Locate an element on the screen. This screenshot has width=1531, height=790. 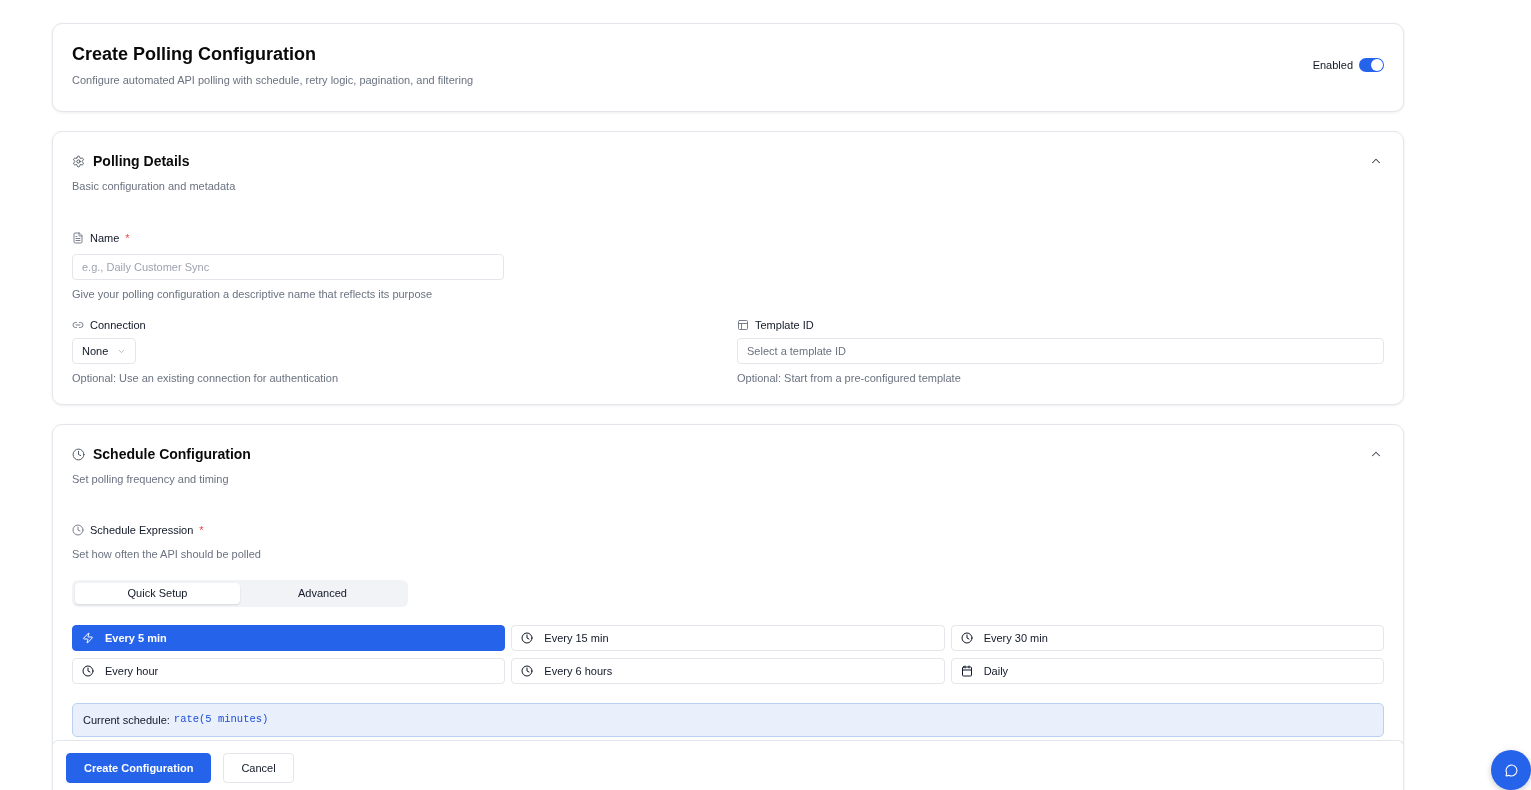
field-hint: Optional: Start from a pre-configured template is located at coordinates (849, 378).